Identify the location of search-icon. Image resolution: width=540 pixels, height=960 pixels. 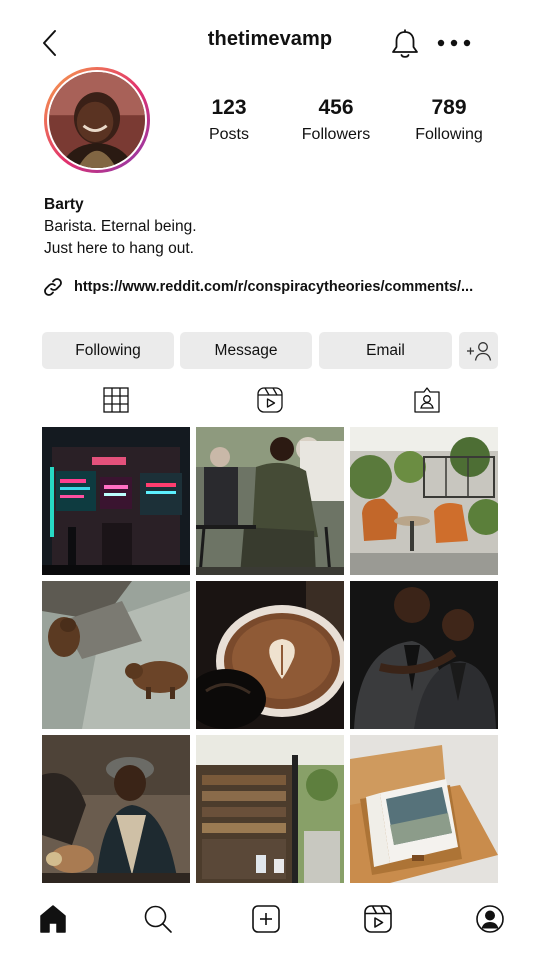
(158, 919).